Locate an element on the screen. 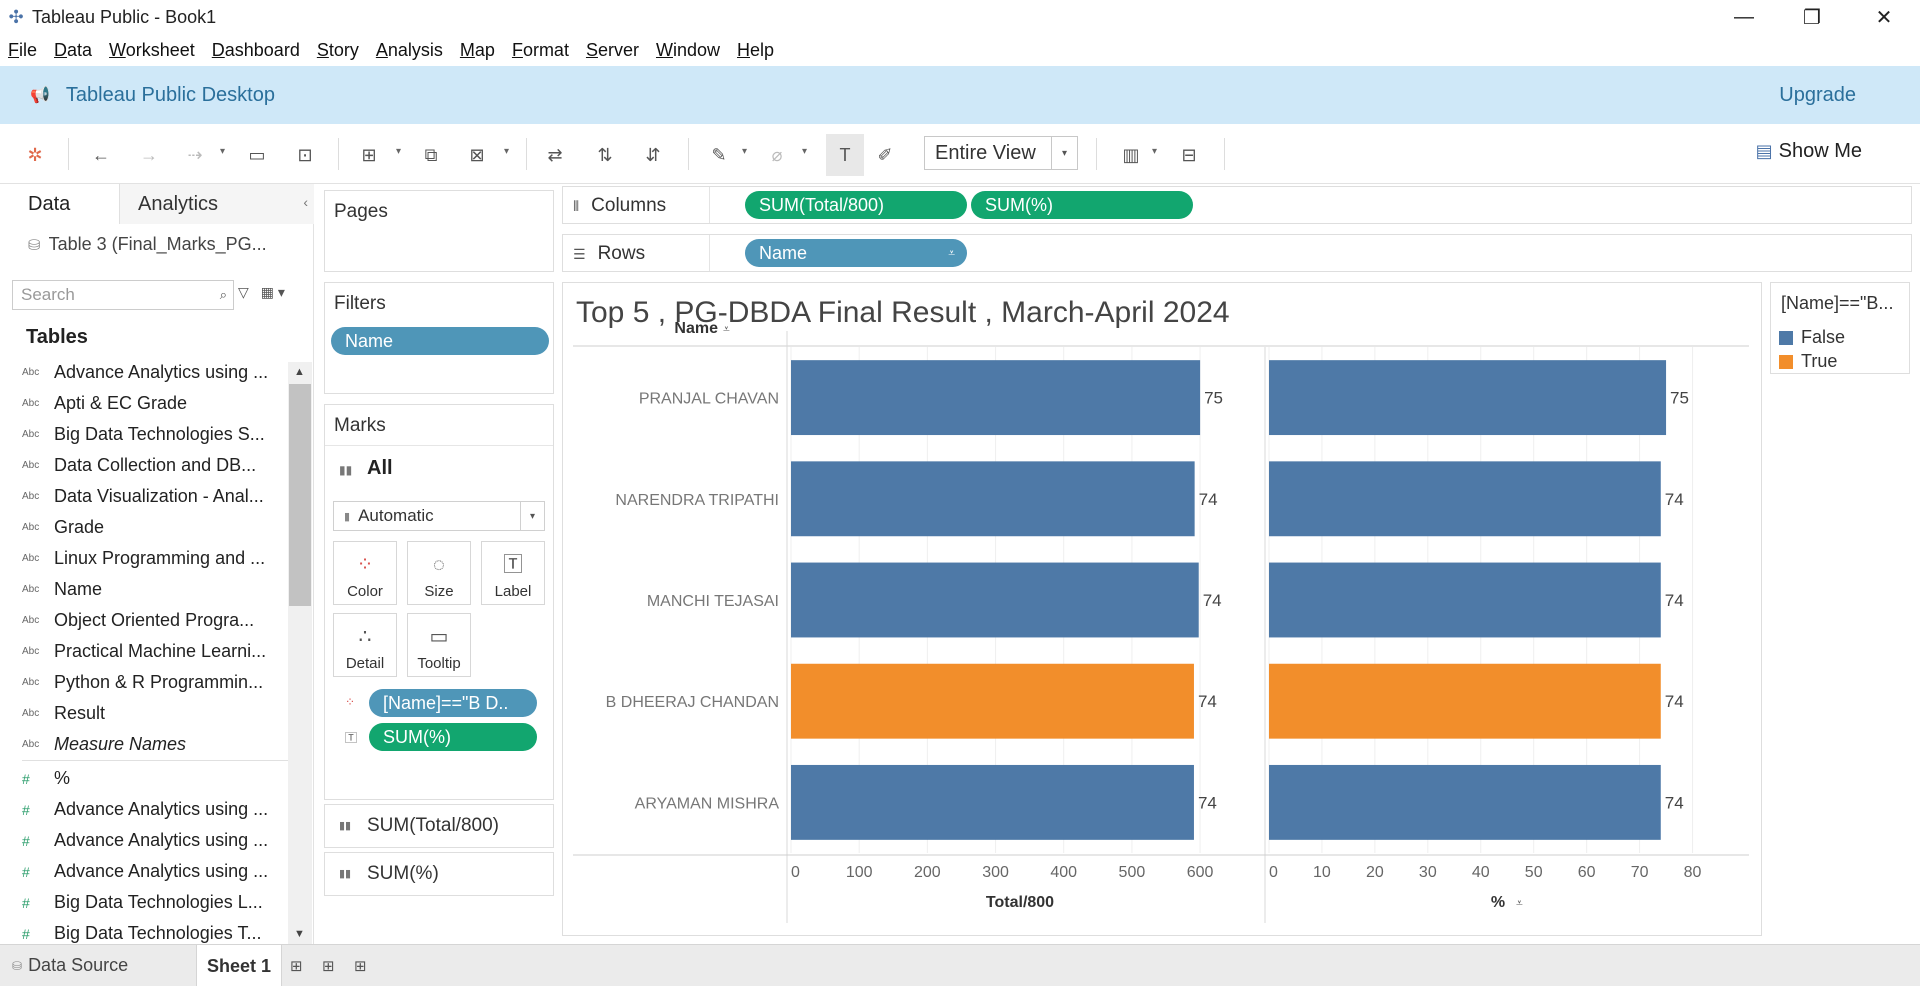 This screenshot has height=986, width=1920. save-icon: ▭ is located at coordinates (257, 155).